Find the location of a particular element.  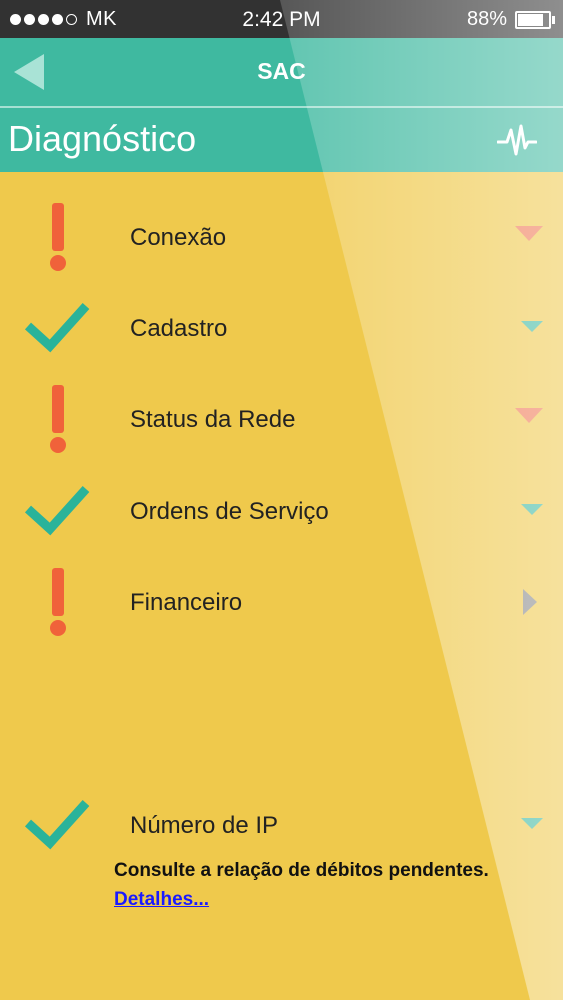

section-title: Diagnóstico is located at coordinates (102, 138).